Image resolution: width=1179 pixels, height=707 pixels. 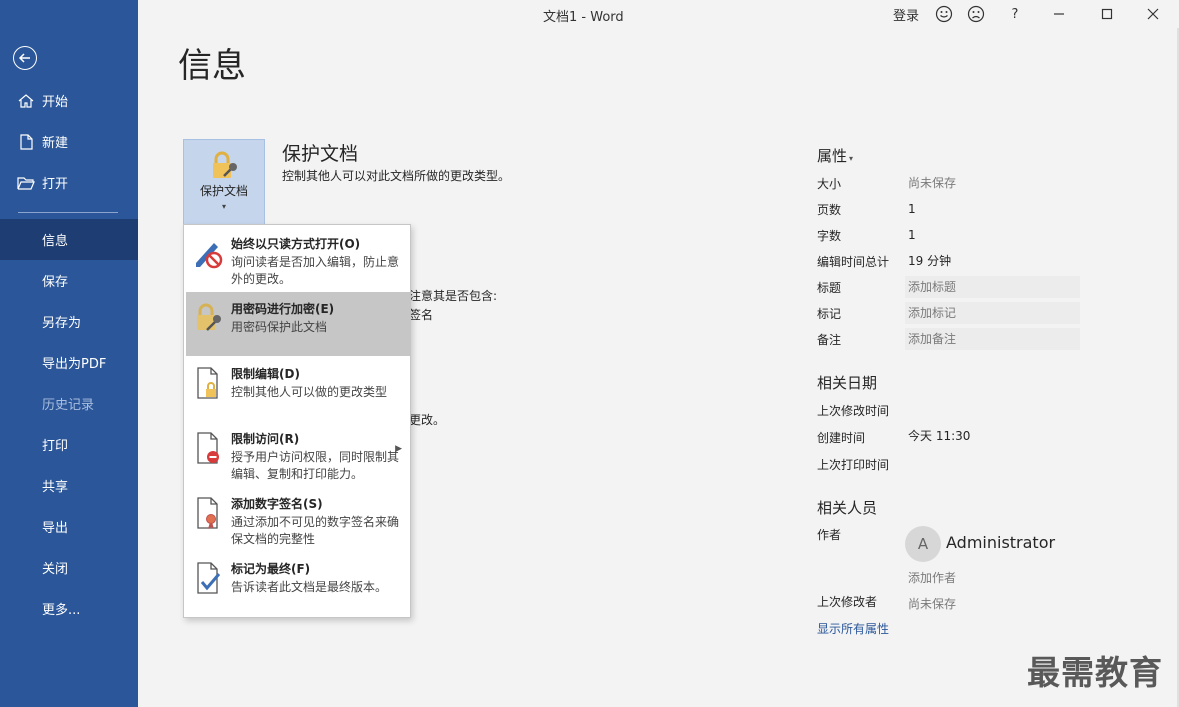 What do you see at coordinates (315, 465) in the screenshot?
I see `menu-item-description: 授予用户访问权限，同时限制其编辑、复制和打印能力。` at bounding box center [315, 465].